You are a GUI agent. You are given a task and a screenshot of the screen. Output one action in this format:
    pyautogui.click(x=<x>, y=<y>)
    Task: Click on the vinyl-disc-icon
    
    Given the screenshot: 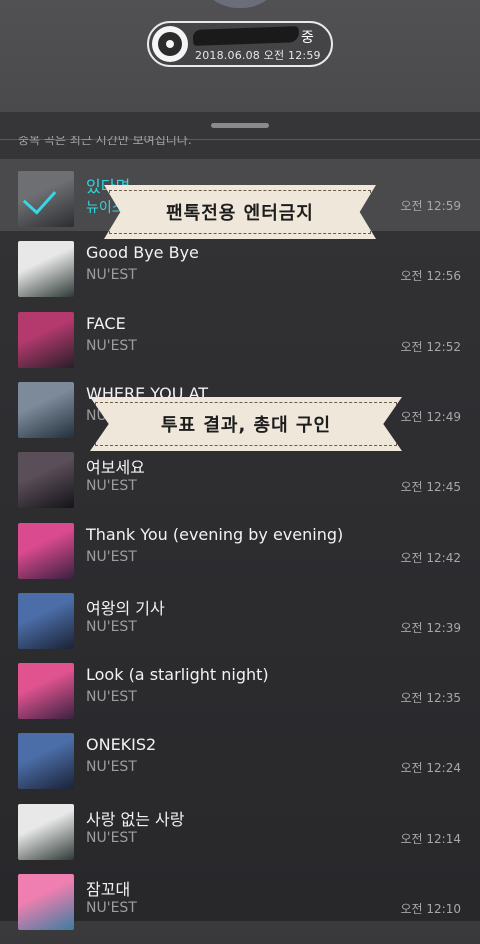 What is the action you would take?
    pyautogui.click(x=170, y=44)
    